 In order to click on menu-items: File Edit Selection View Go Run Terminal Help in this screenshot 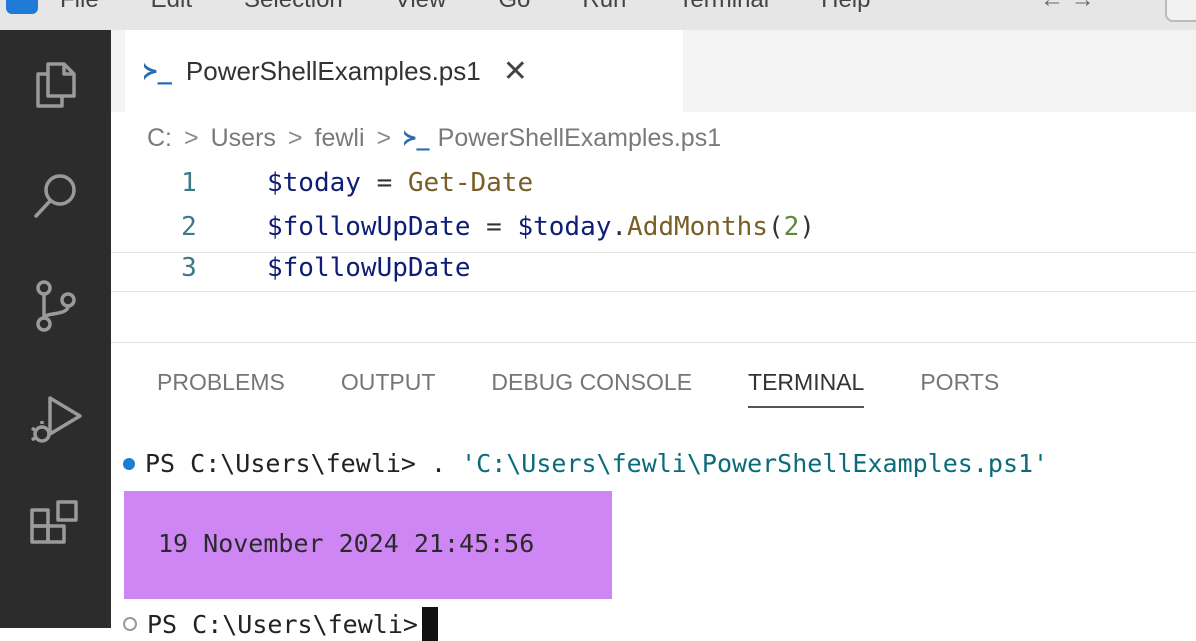, I will do `click(465, 7)`.